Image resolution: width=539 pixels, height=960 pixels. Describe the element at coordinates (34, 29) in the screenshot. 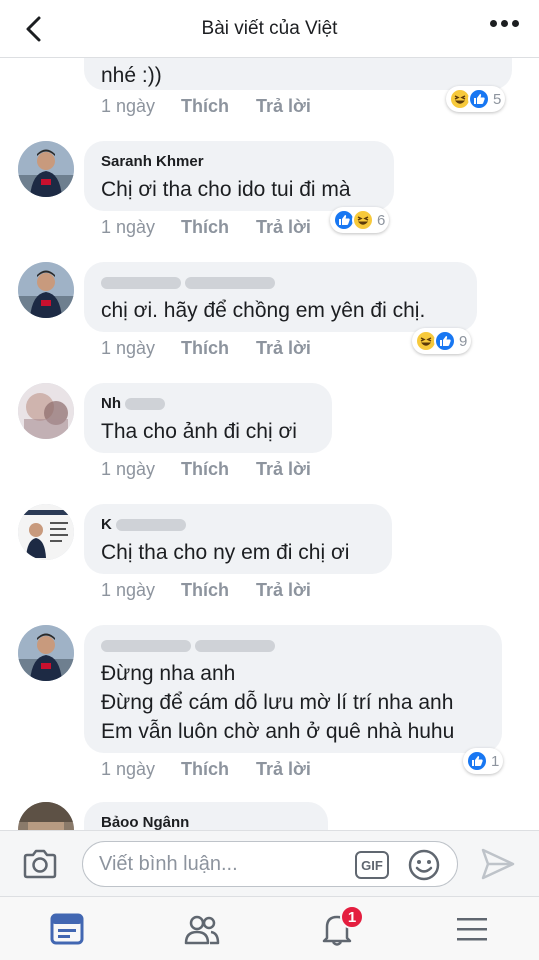

I see `back-arrow-icon` at that location.